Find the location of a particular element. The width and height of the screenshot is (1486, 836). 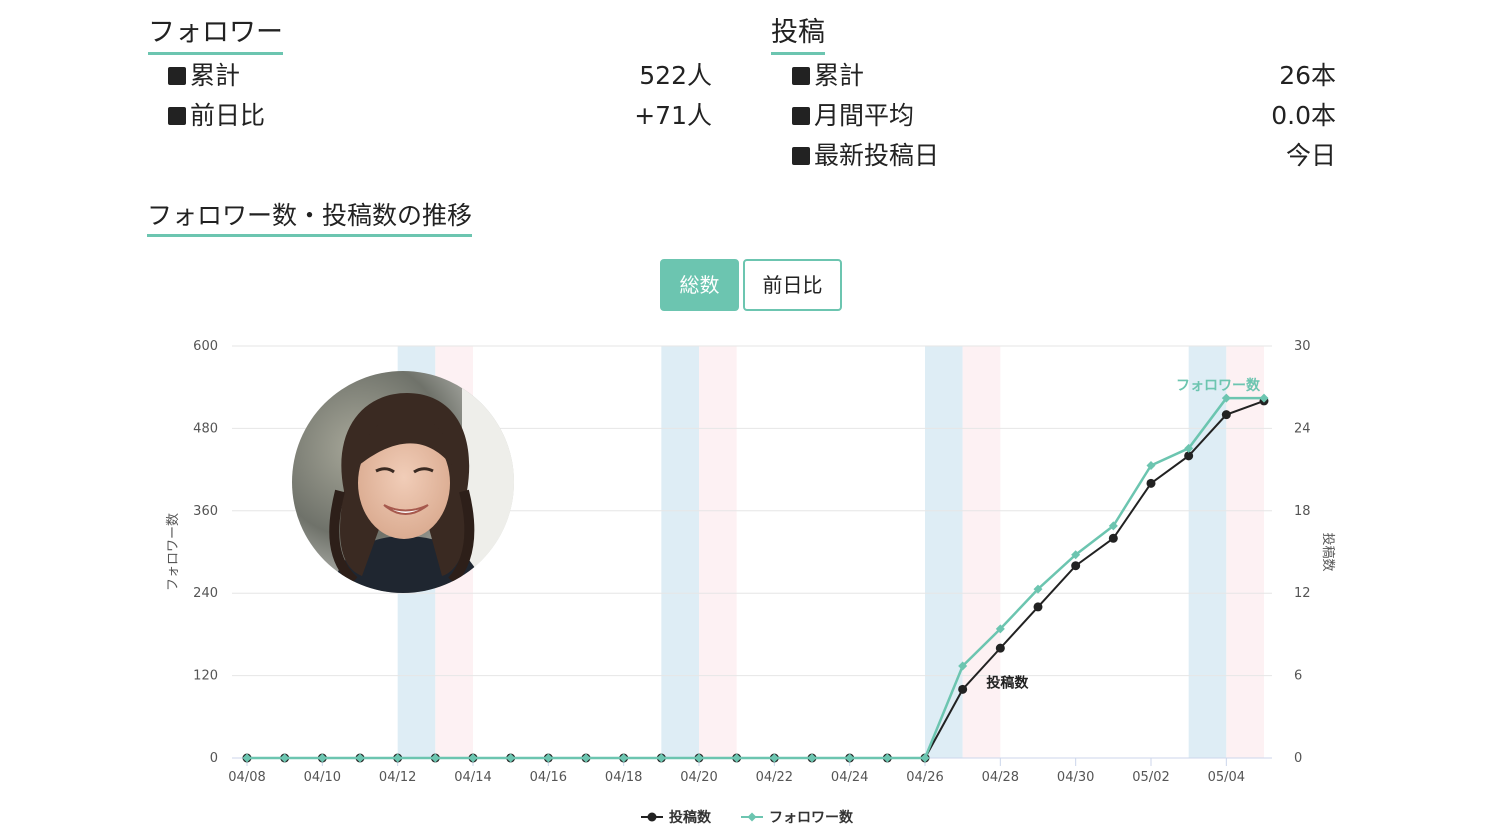

avatar is located at coordinates (403, 482).